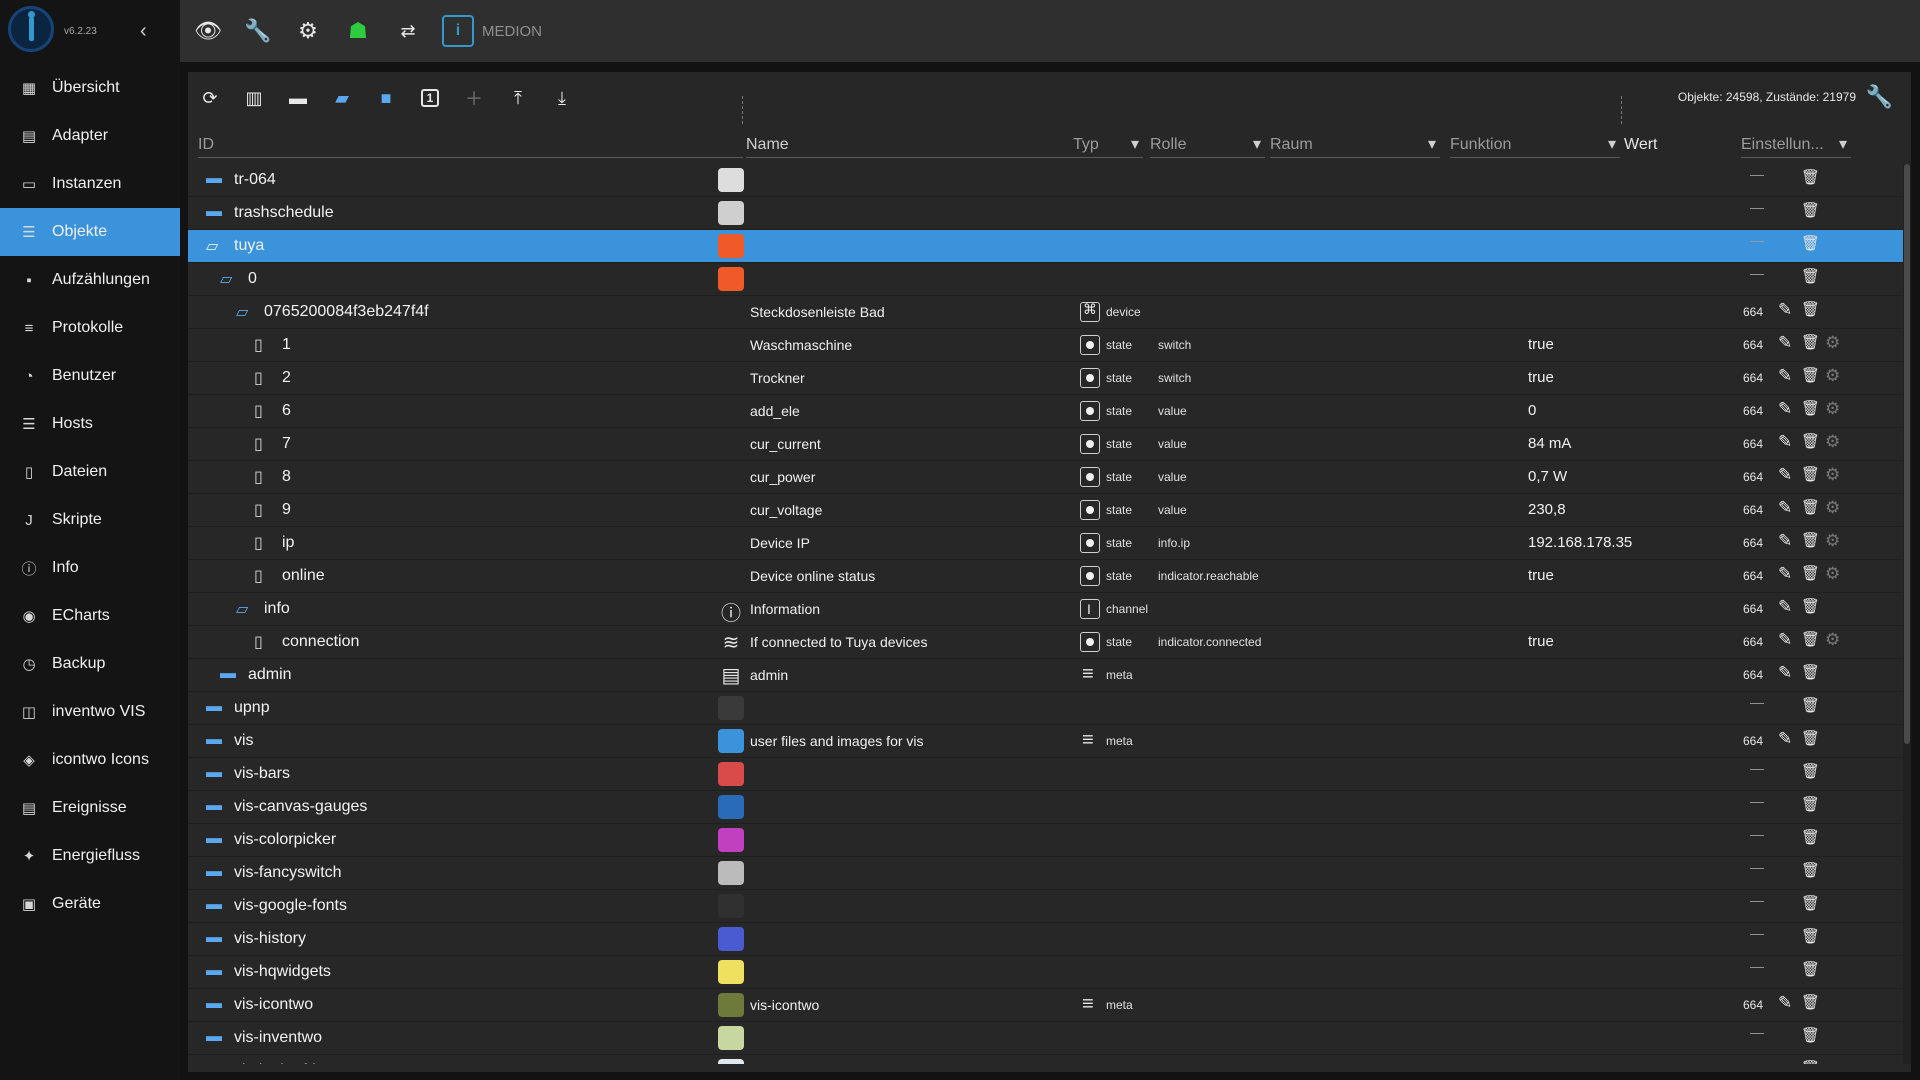 The height and width of the screenshot is (1080, 1920). What do you see at coordinates (90, 568) in the screenshot?
I see `nav-item-info: ⓘ Info` at bounding box center [90, 568].